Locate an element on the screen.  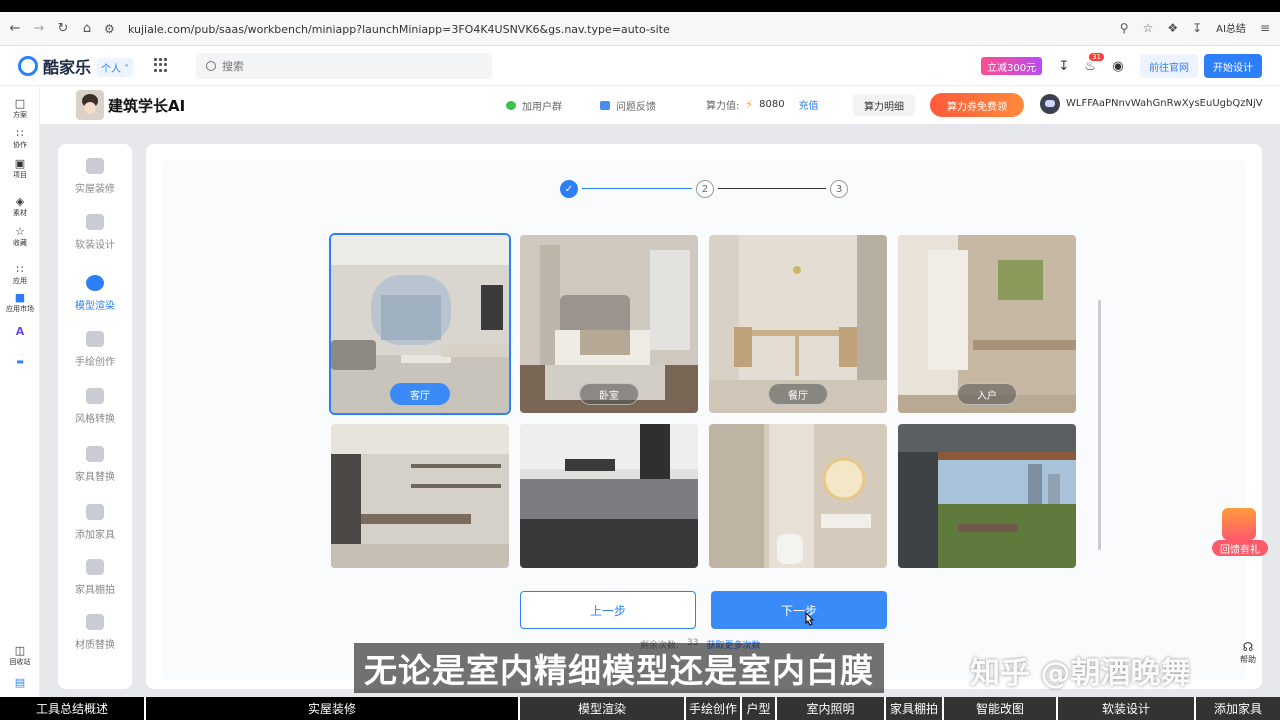
start-design-button: 开始设计 is located at coordinates (1233, 66).